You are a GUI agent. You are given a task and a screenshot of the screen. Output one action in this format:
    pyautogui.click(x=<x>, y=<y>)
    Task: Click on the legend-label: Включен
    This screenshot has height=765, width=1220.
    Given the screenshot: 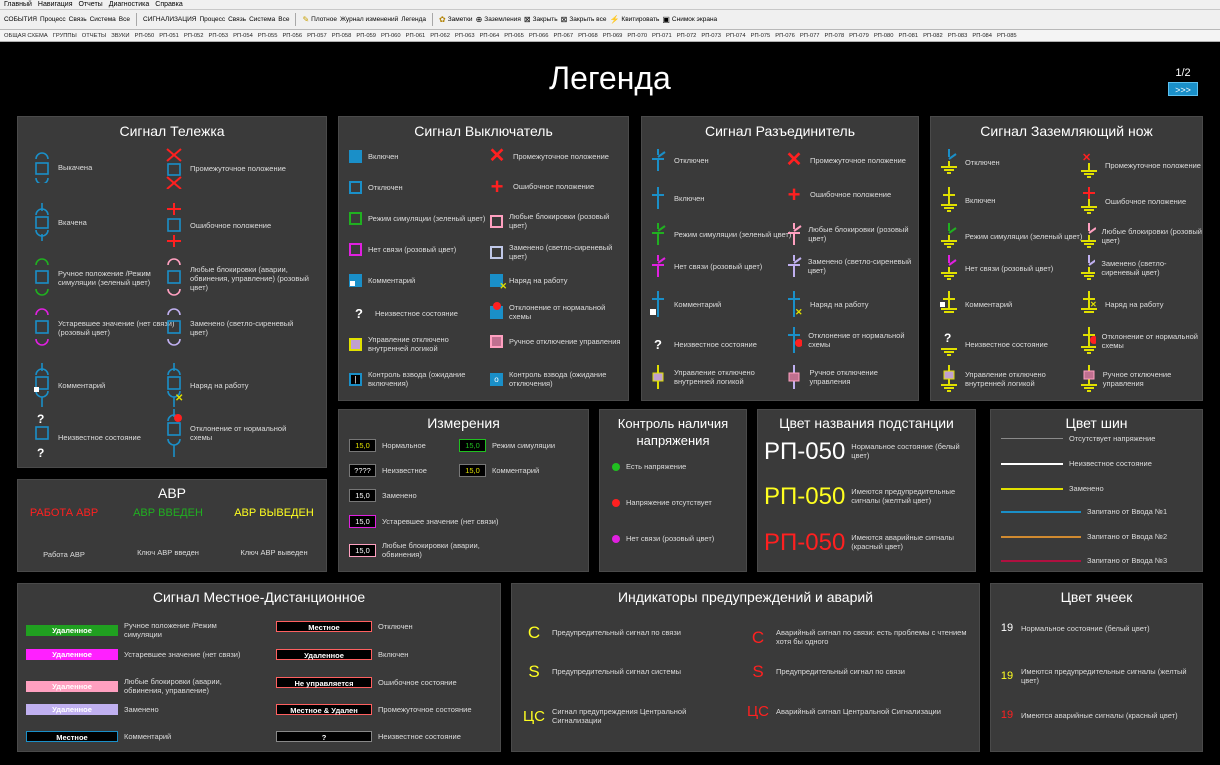 What is the action you would take?
    pyautogui.click(x=383, y=156)
    